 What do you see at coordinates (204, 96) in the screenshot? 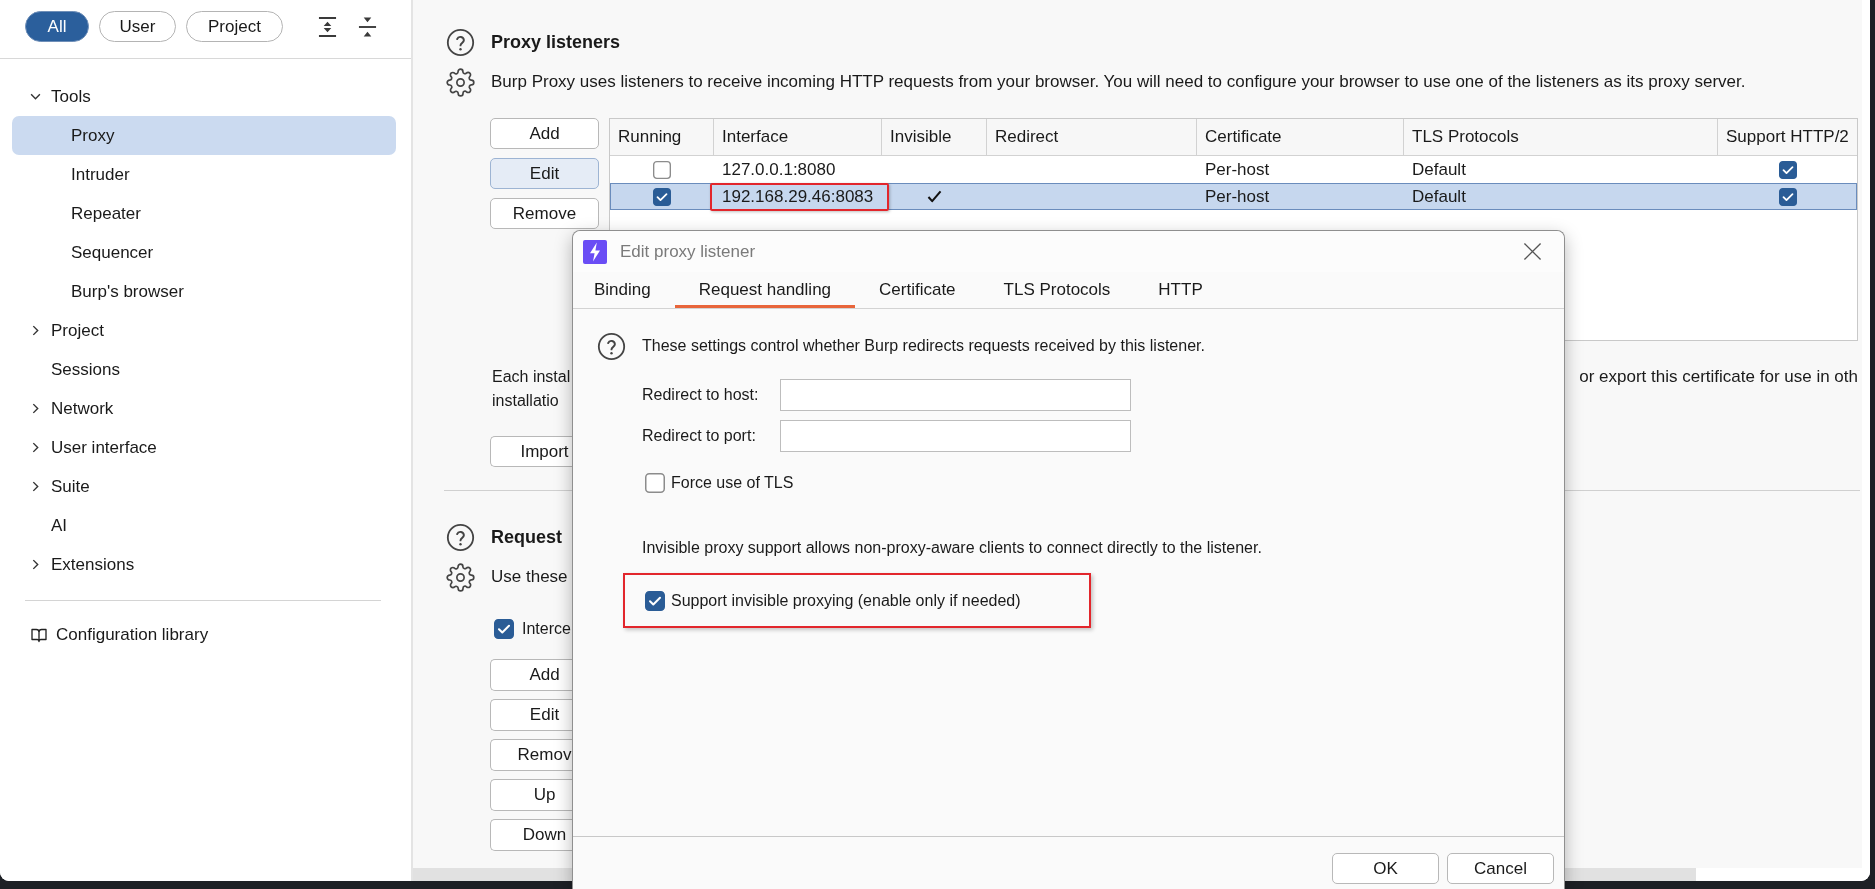
I see `tree-item: Tools` at bounding box center [204, 96].